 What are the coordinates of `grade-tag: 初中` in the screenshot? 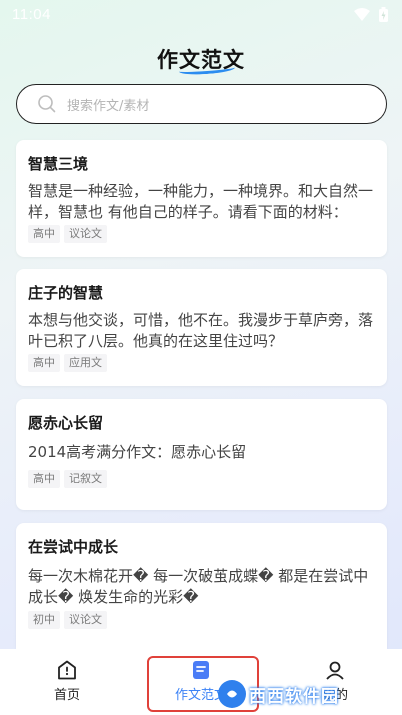 It's located at (44, 620).